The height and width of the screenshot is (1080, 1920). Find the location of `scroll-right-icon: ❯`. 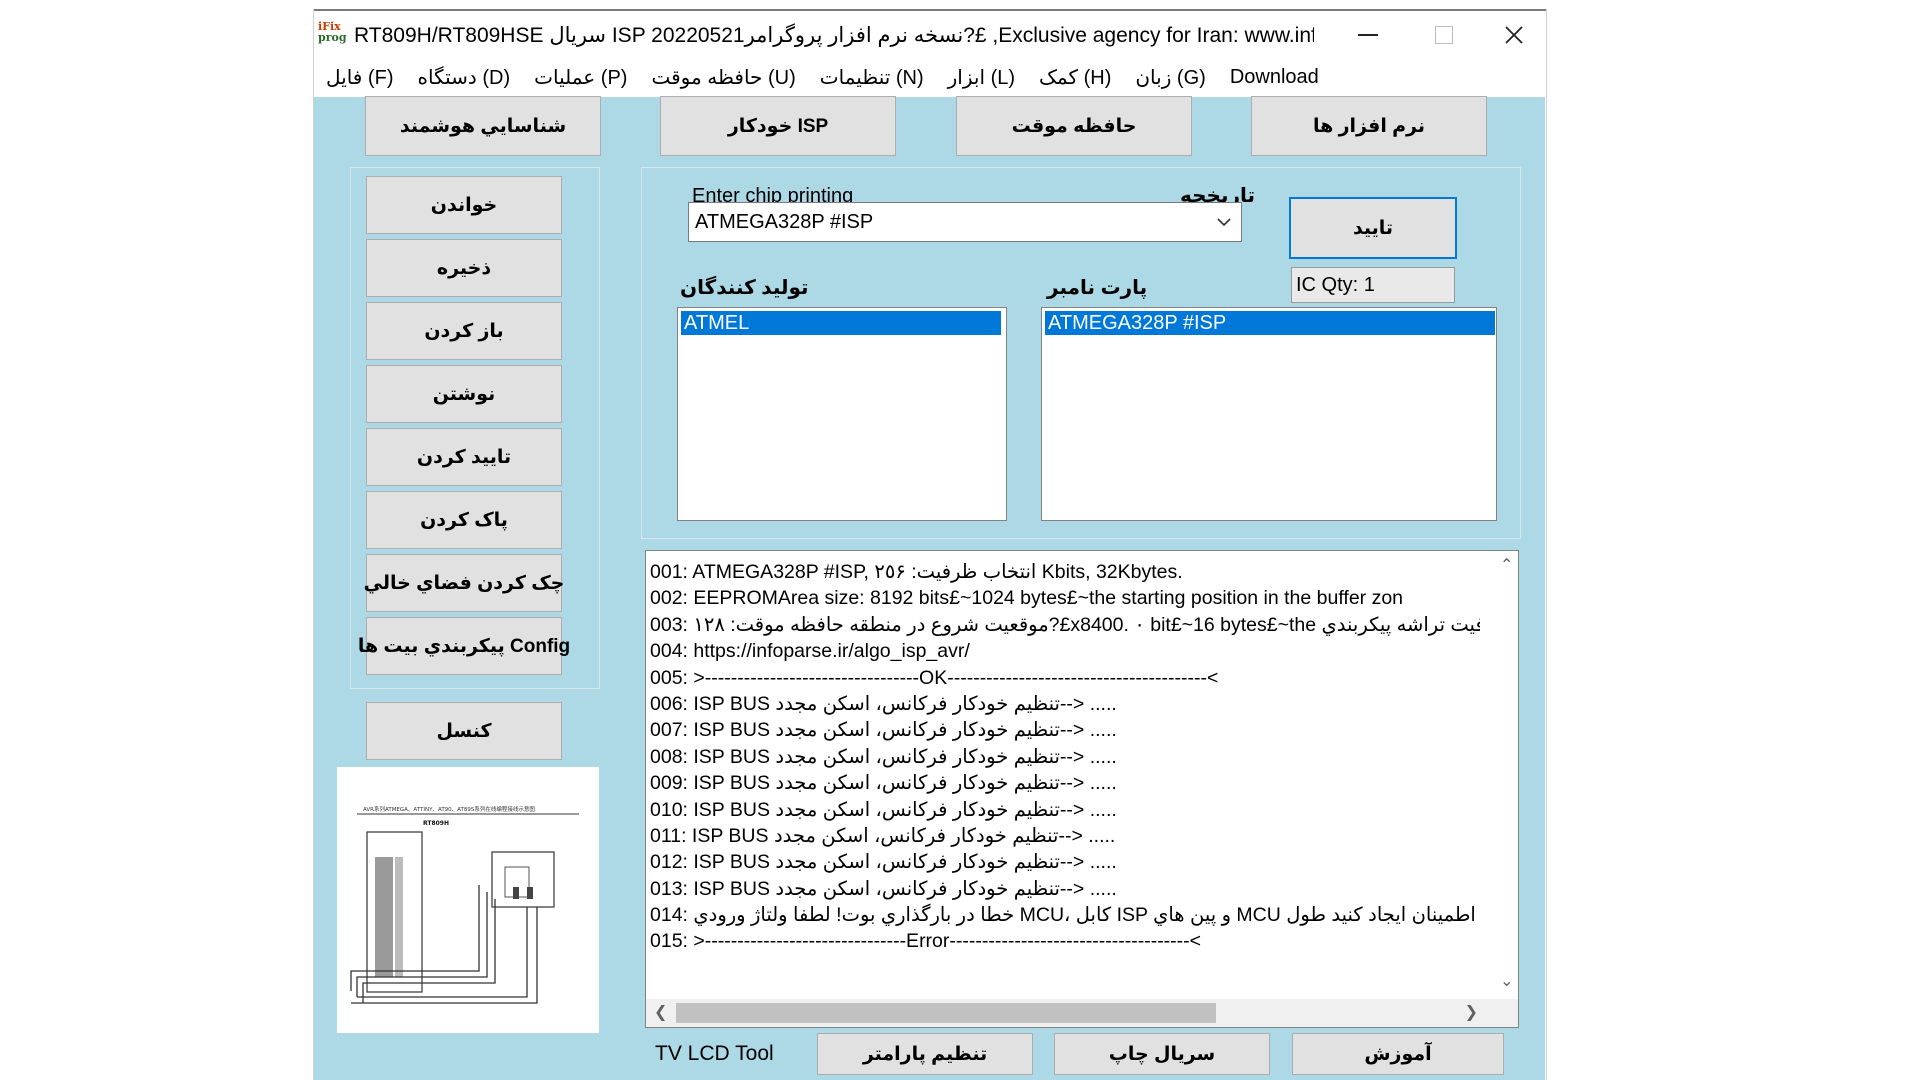

scroll-right-icon: ❯ is located at coordinates (1471, 1012).